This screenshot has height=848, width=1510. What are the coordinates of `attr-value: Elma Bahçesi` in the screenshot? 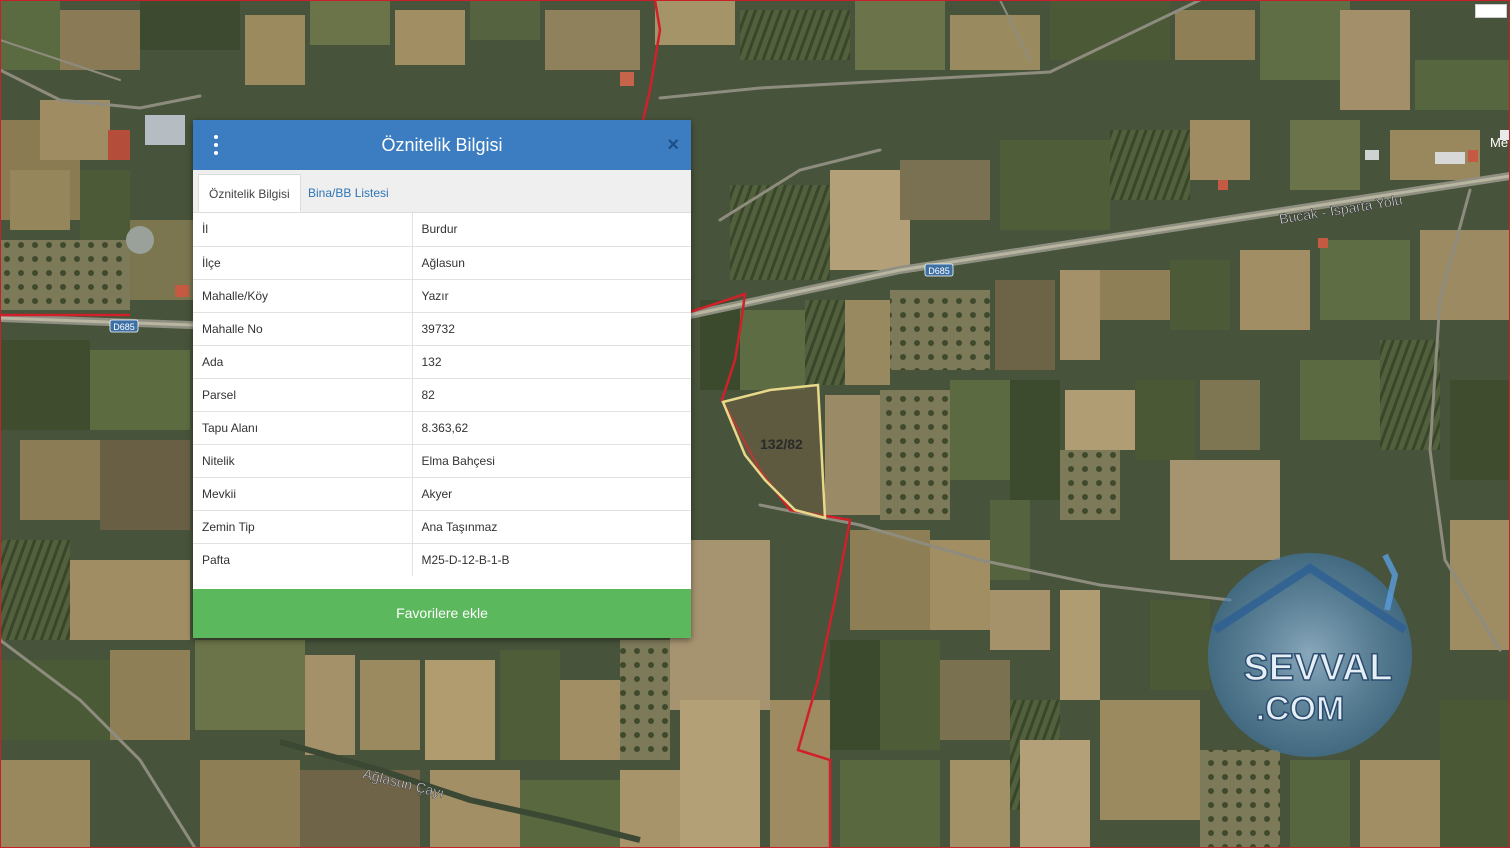 It's located at (551, 460).